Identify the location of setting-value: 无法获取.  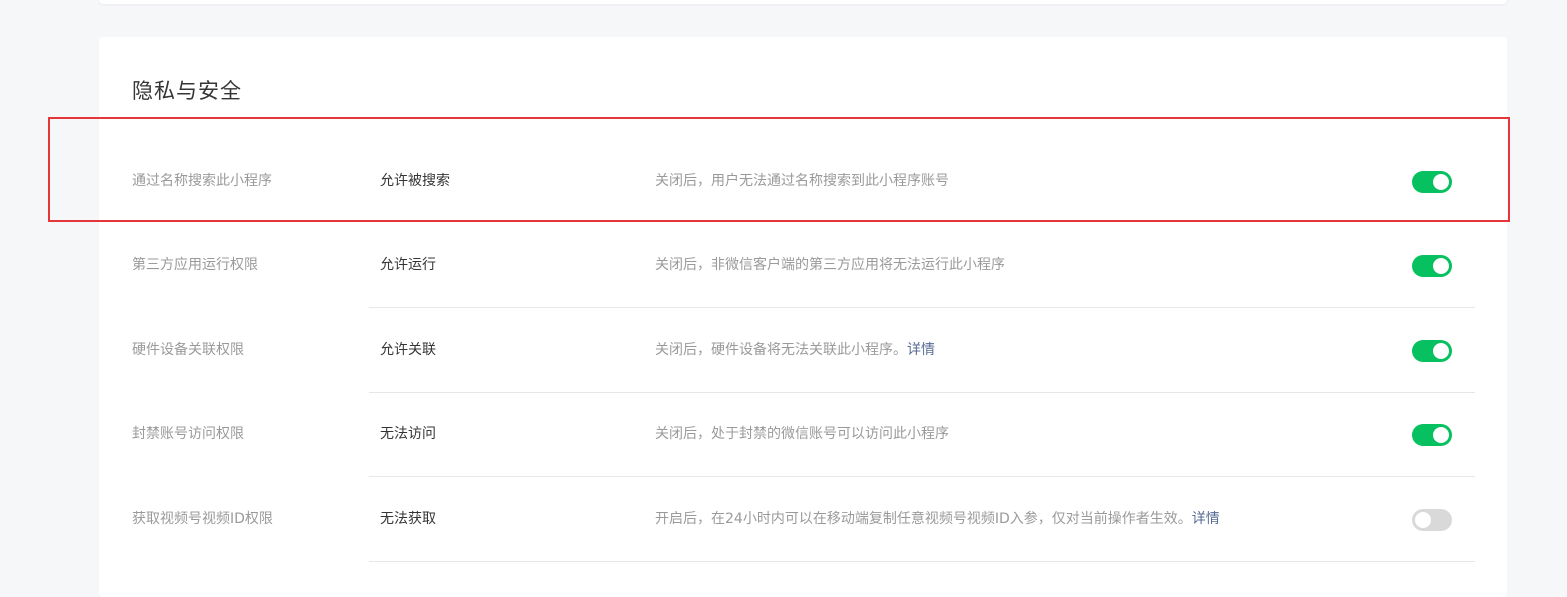
(408, 519).